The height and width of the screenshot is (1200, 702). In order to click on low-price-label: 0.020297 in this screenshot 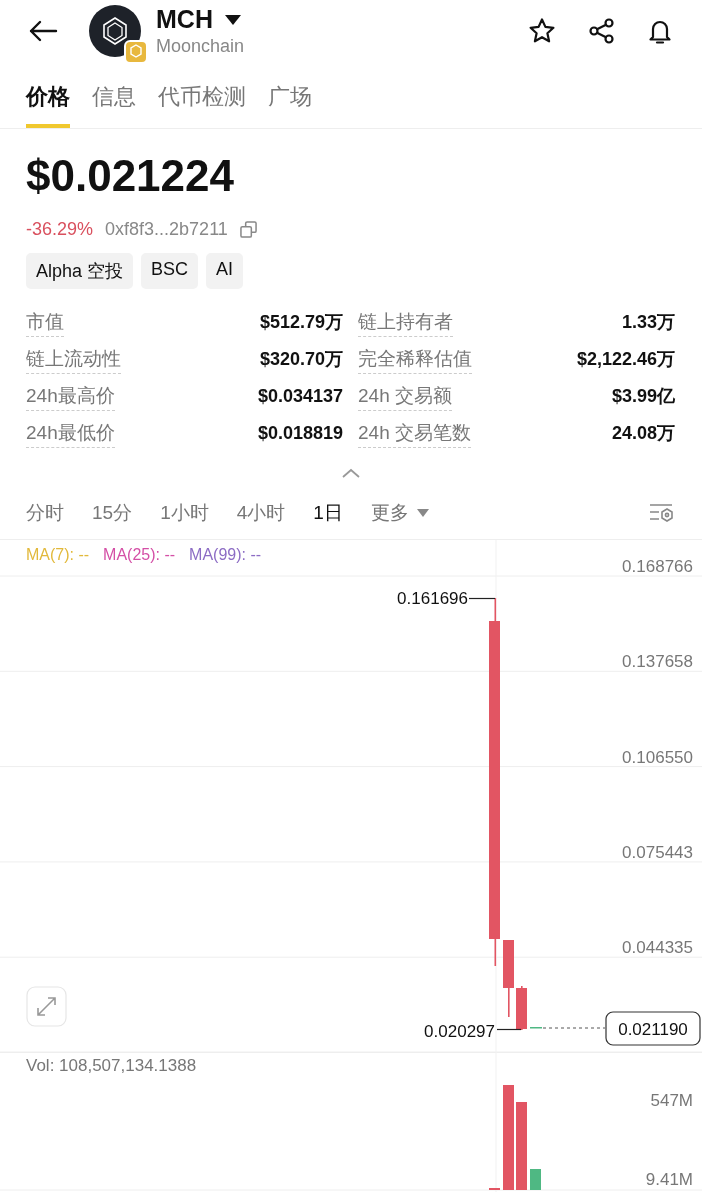, I will do `click(459, 1031)`.